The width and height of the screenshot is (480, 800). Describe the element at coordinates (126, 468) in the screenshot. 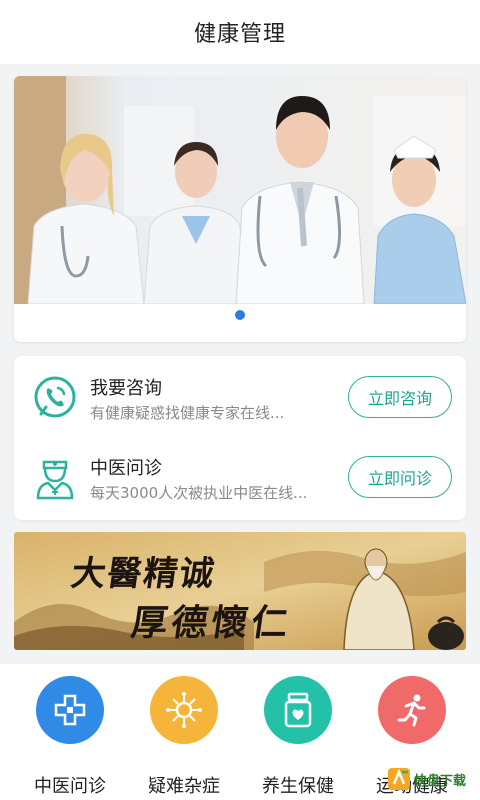

I see `consult-title-tcm: 中医问诊` at that location.